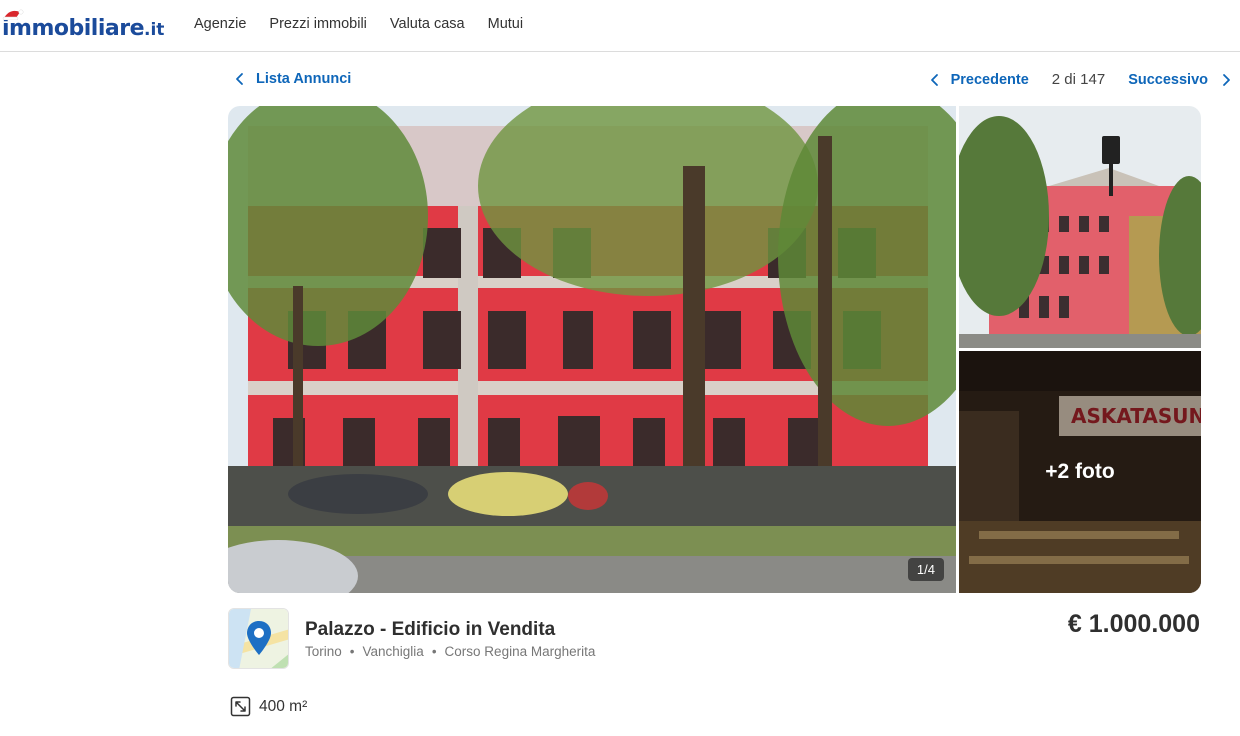 The image size is (1240, 736). Describe the element at coordinates (1168, 79) in the screenshot. I see `next-listing-label: Successivo` at that location.